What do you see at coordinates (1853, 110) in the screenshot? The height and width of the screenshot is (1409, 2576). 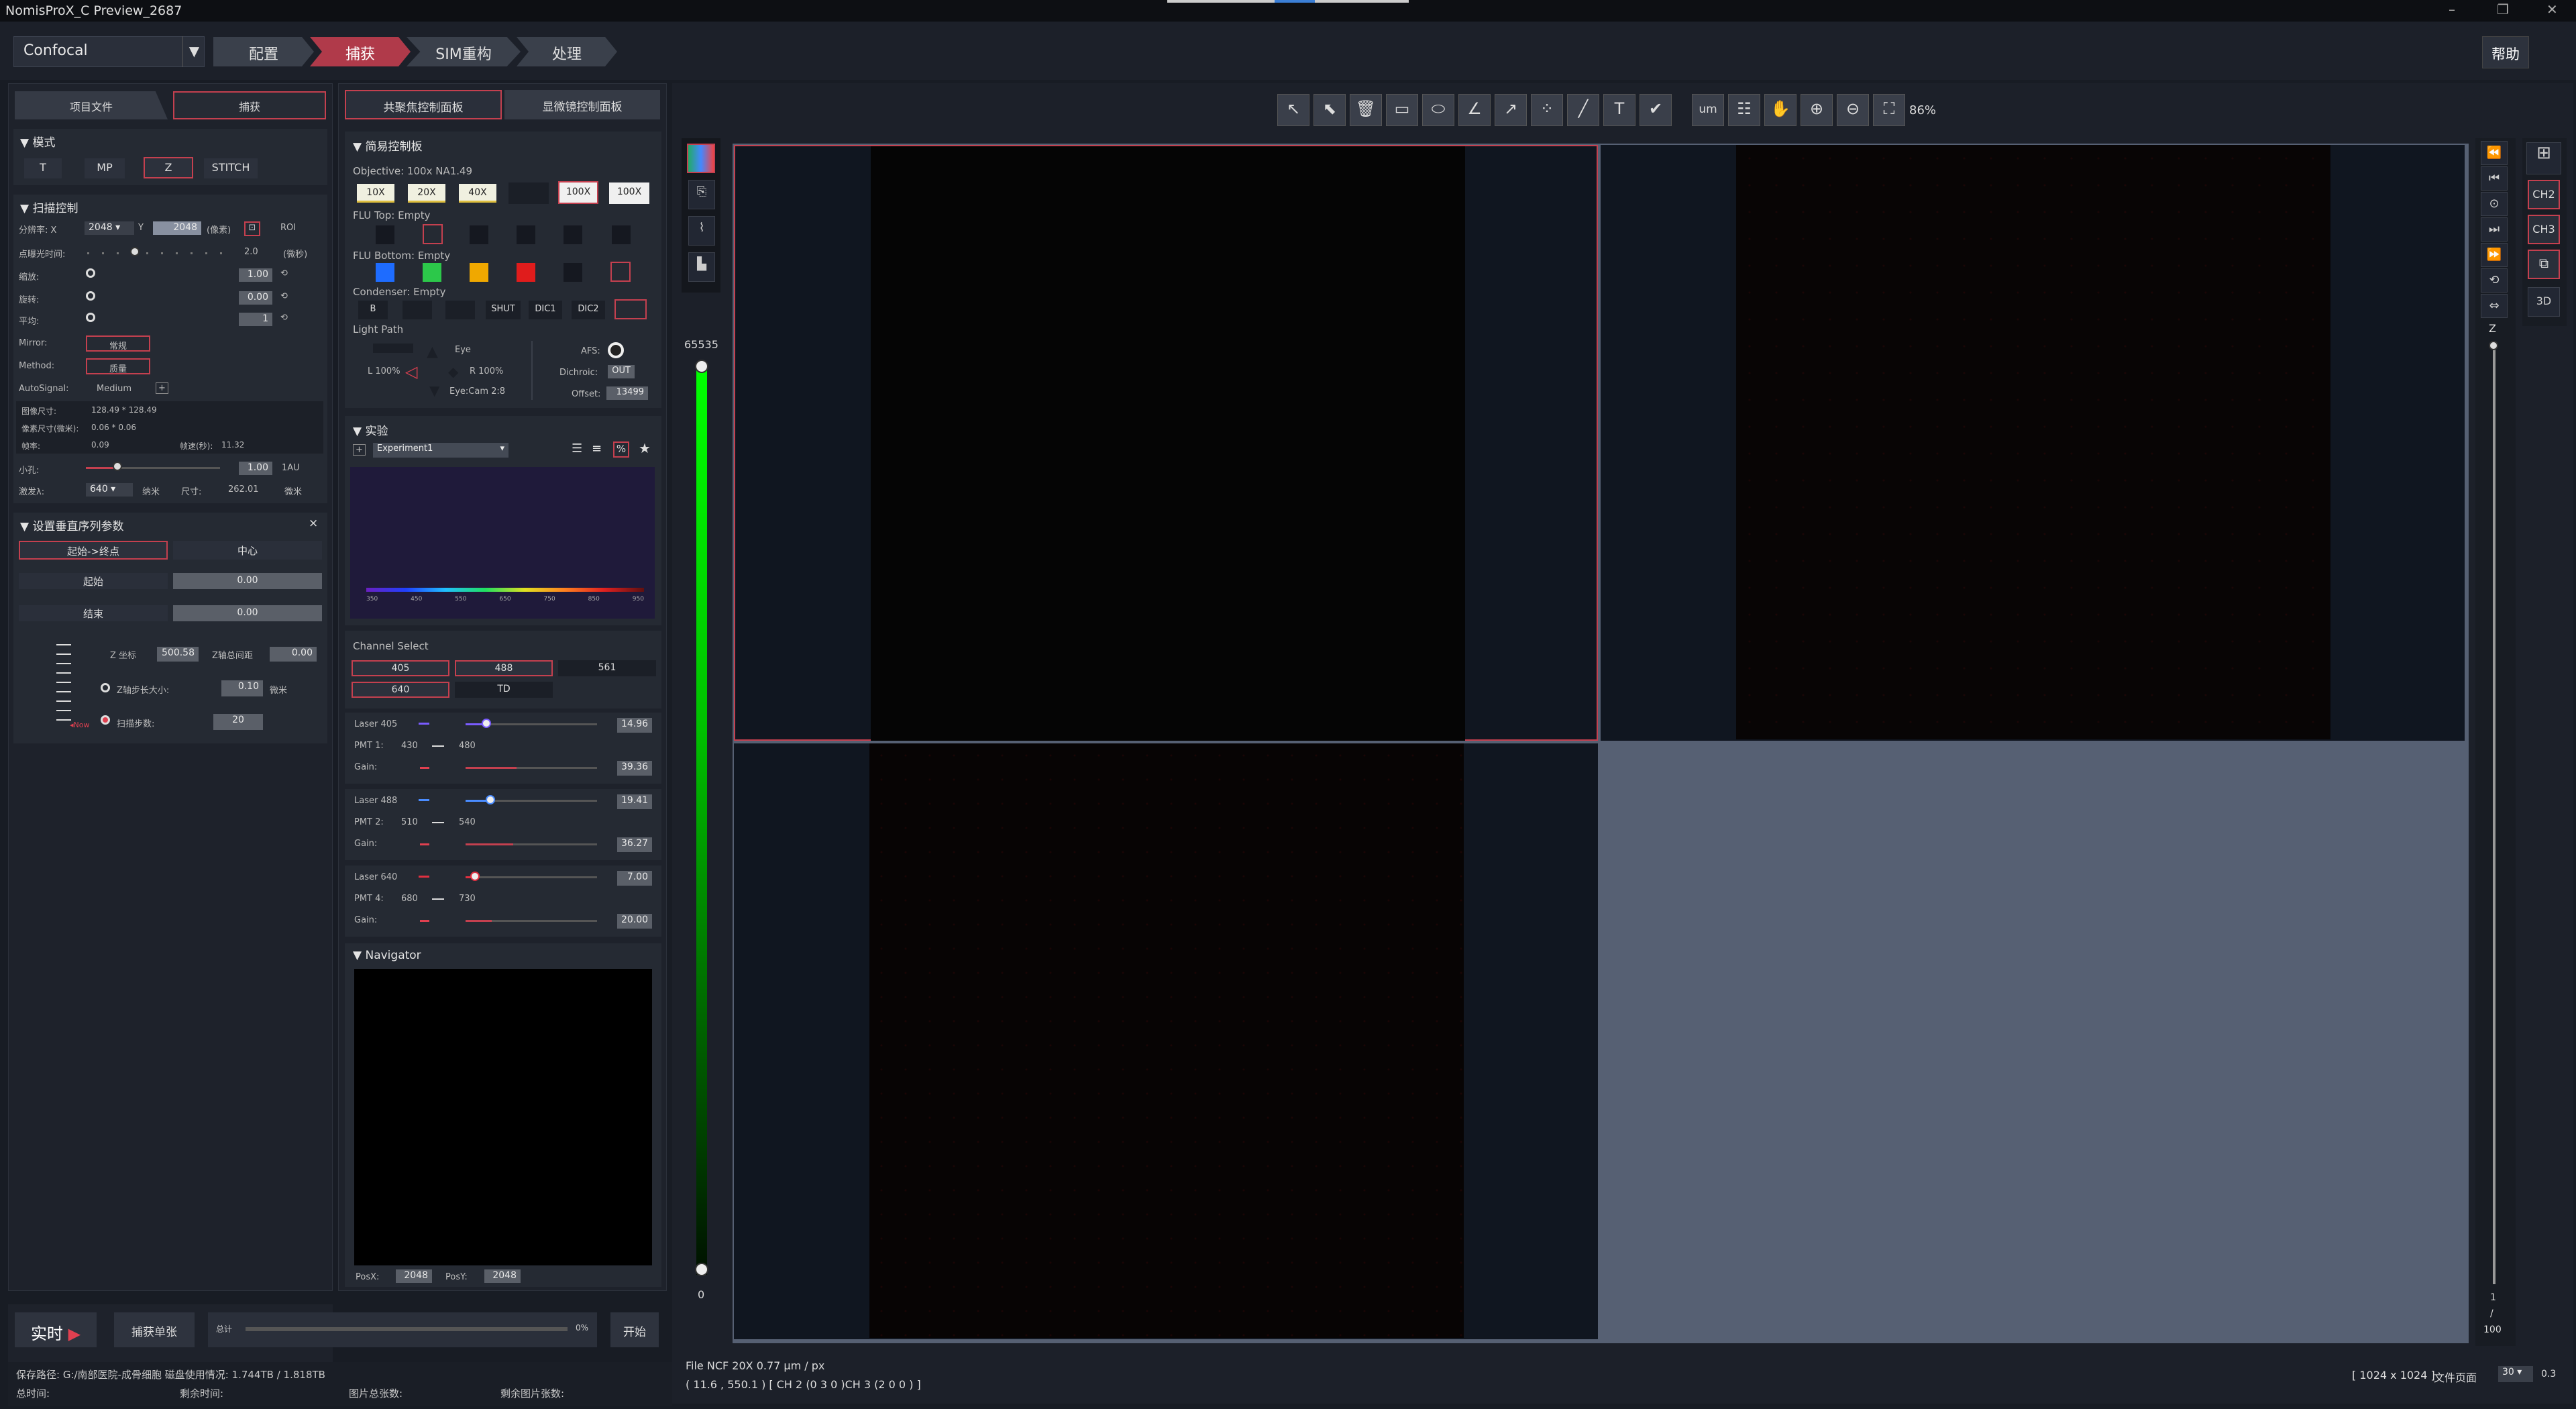 I see `zoom-out-icon: ⊖` at bounding box center [1853, 110].